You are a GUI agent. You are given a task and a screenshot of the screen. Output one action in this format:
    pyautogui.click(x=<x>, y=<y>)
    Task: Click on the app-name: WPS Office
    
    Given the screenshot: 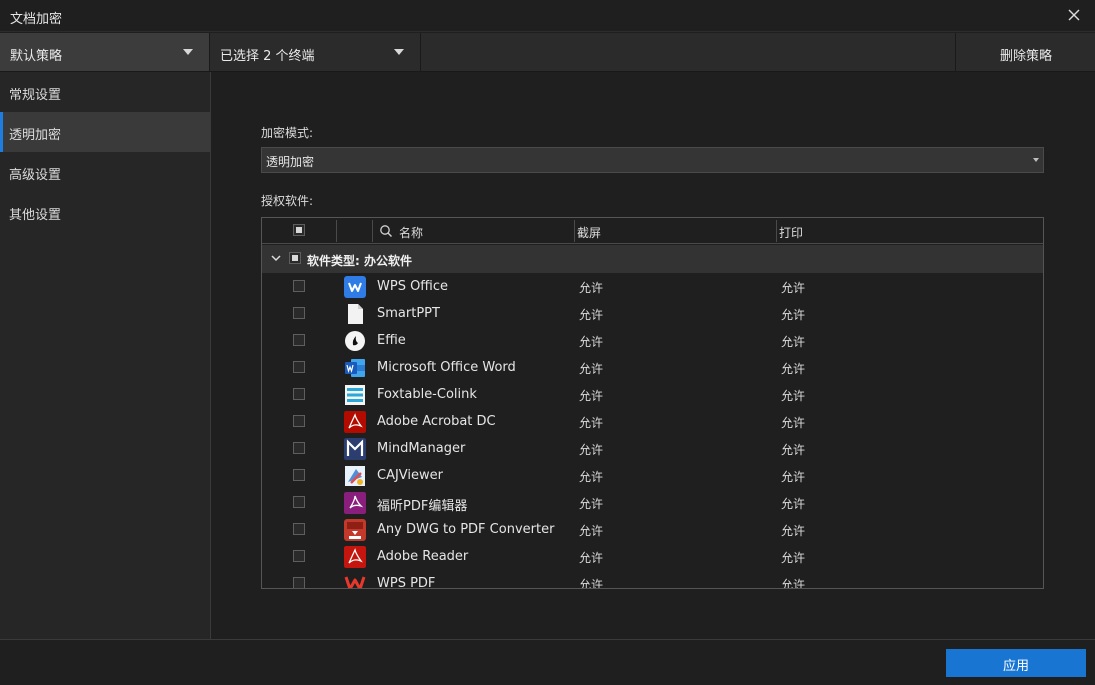 What is the action you would take?
    pyautogui.click(x=413, y=286)
    